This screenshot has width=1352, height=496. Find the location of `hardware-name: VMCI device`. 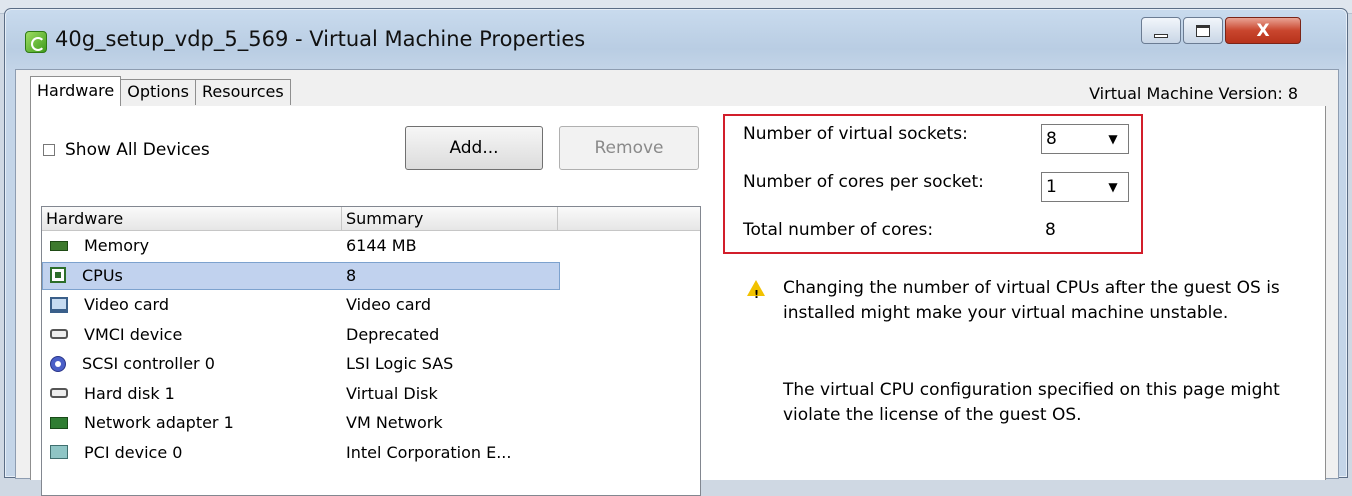

hardware-name: VMCI device is located at coordinates (133, 334).